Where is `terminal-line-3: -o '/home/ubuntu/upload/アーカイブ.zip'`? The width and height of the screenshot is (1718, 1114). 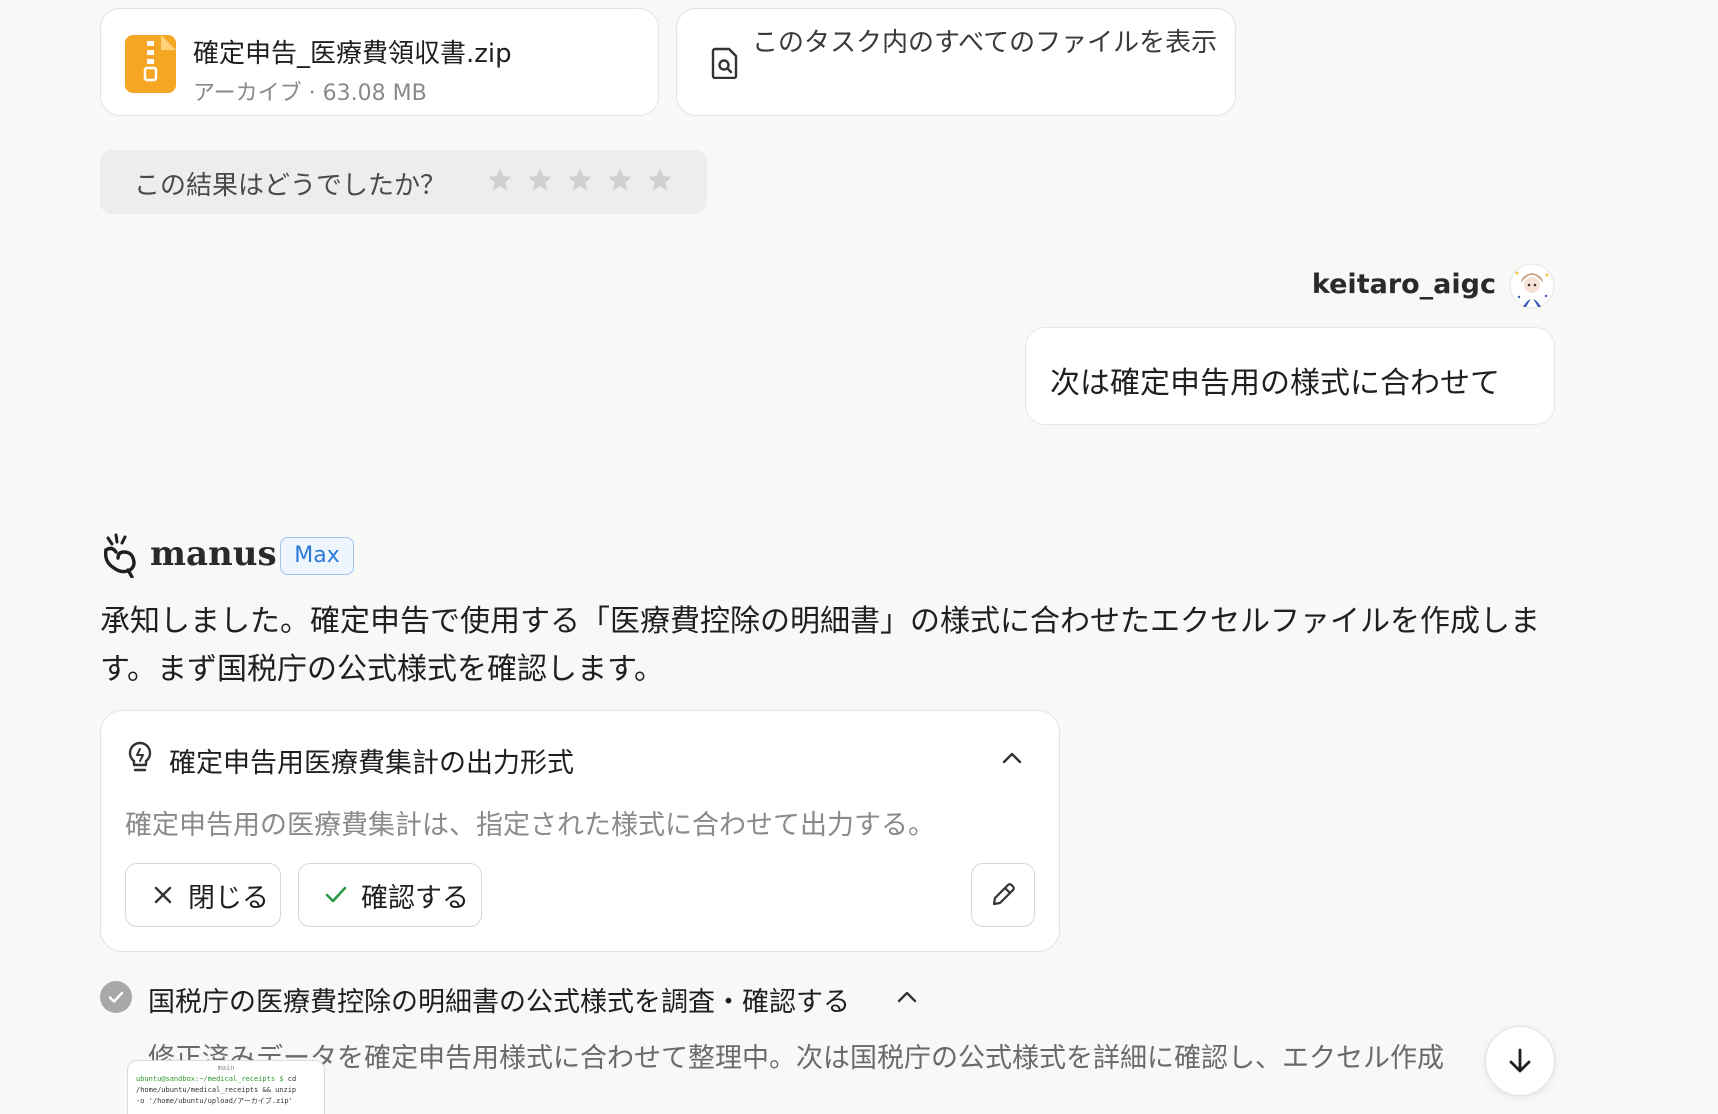
terminal-line-3: -o '/home/ubuntu/upload/アーカイブ.zip' is located at coordinates (214, 1101).